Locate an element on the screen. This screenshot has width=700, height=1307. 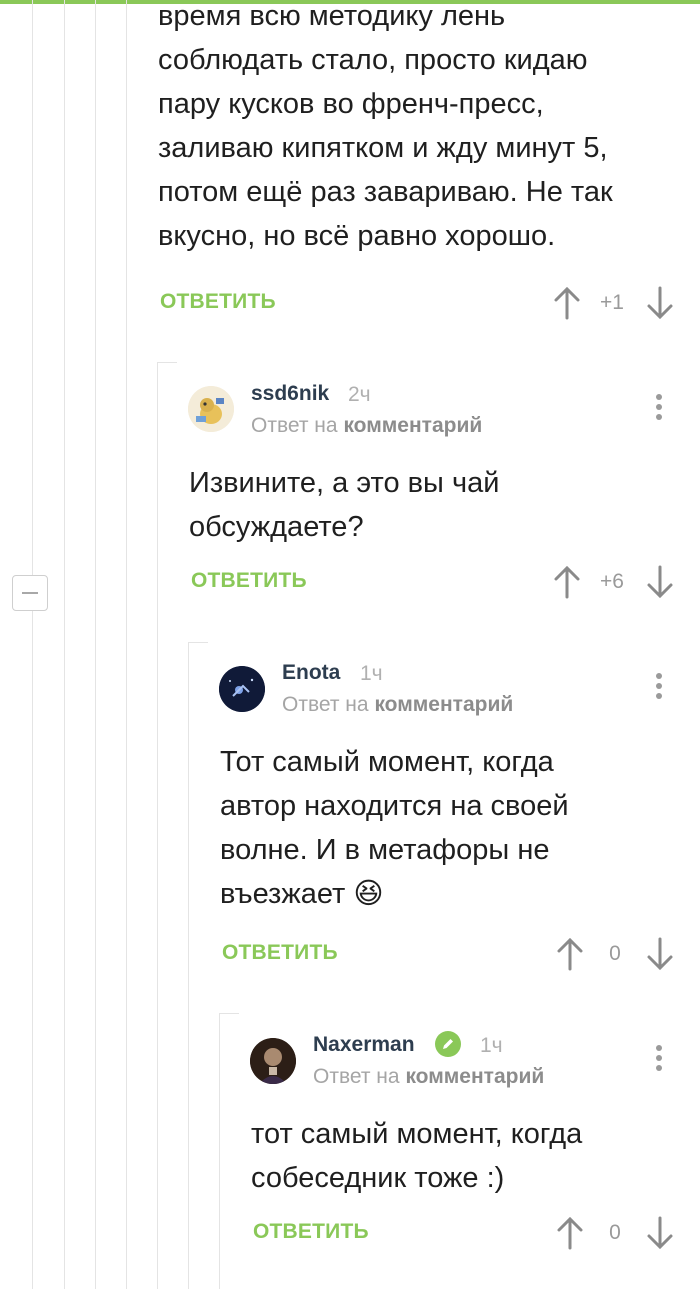
comment-text-line: Тот самый момент, когда is located at coordinates (387, 762).